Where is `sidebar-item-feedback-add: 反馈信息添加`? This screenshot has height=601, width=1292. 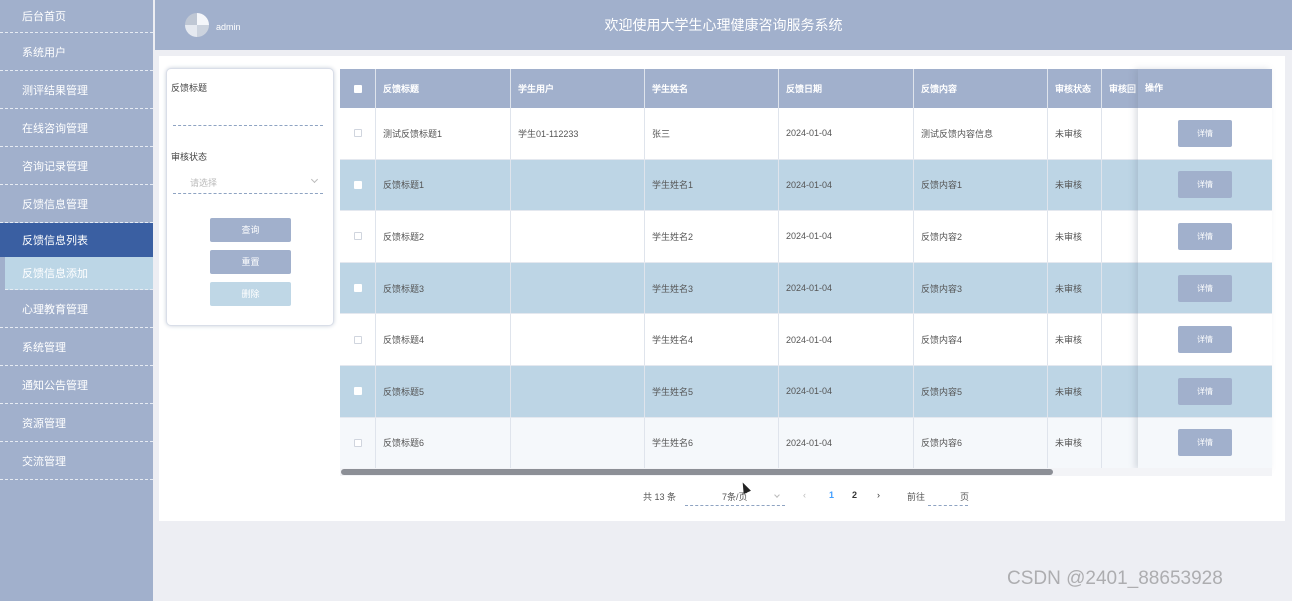 sidebar-item-feedback-add: 反馈信息添加 is located at coordinates (79, 273).